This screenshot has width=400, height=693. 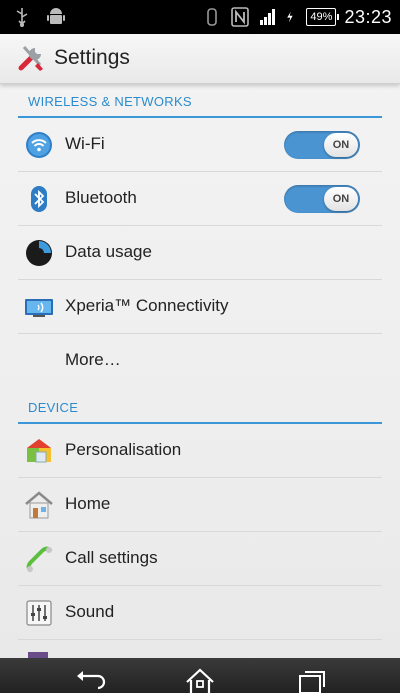 I want to click on clock: 23:23, so click(x=368, y=16).